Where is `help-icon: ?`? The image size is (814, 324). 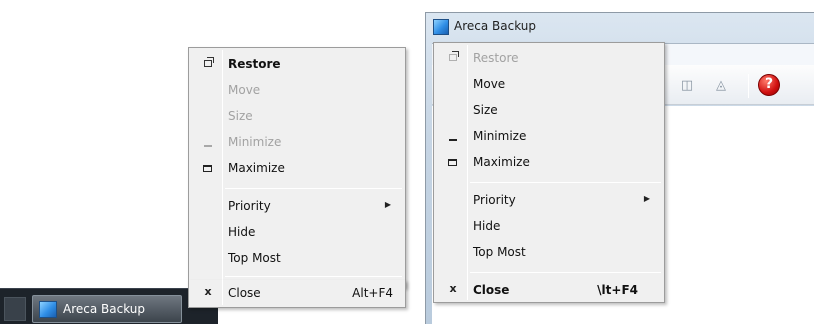
help-icon: ? is located at coordinates (769, 85).